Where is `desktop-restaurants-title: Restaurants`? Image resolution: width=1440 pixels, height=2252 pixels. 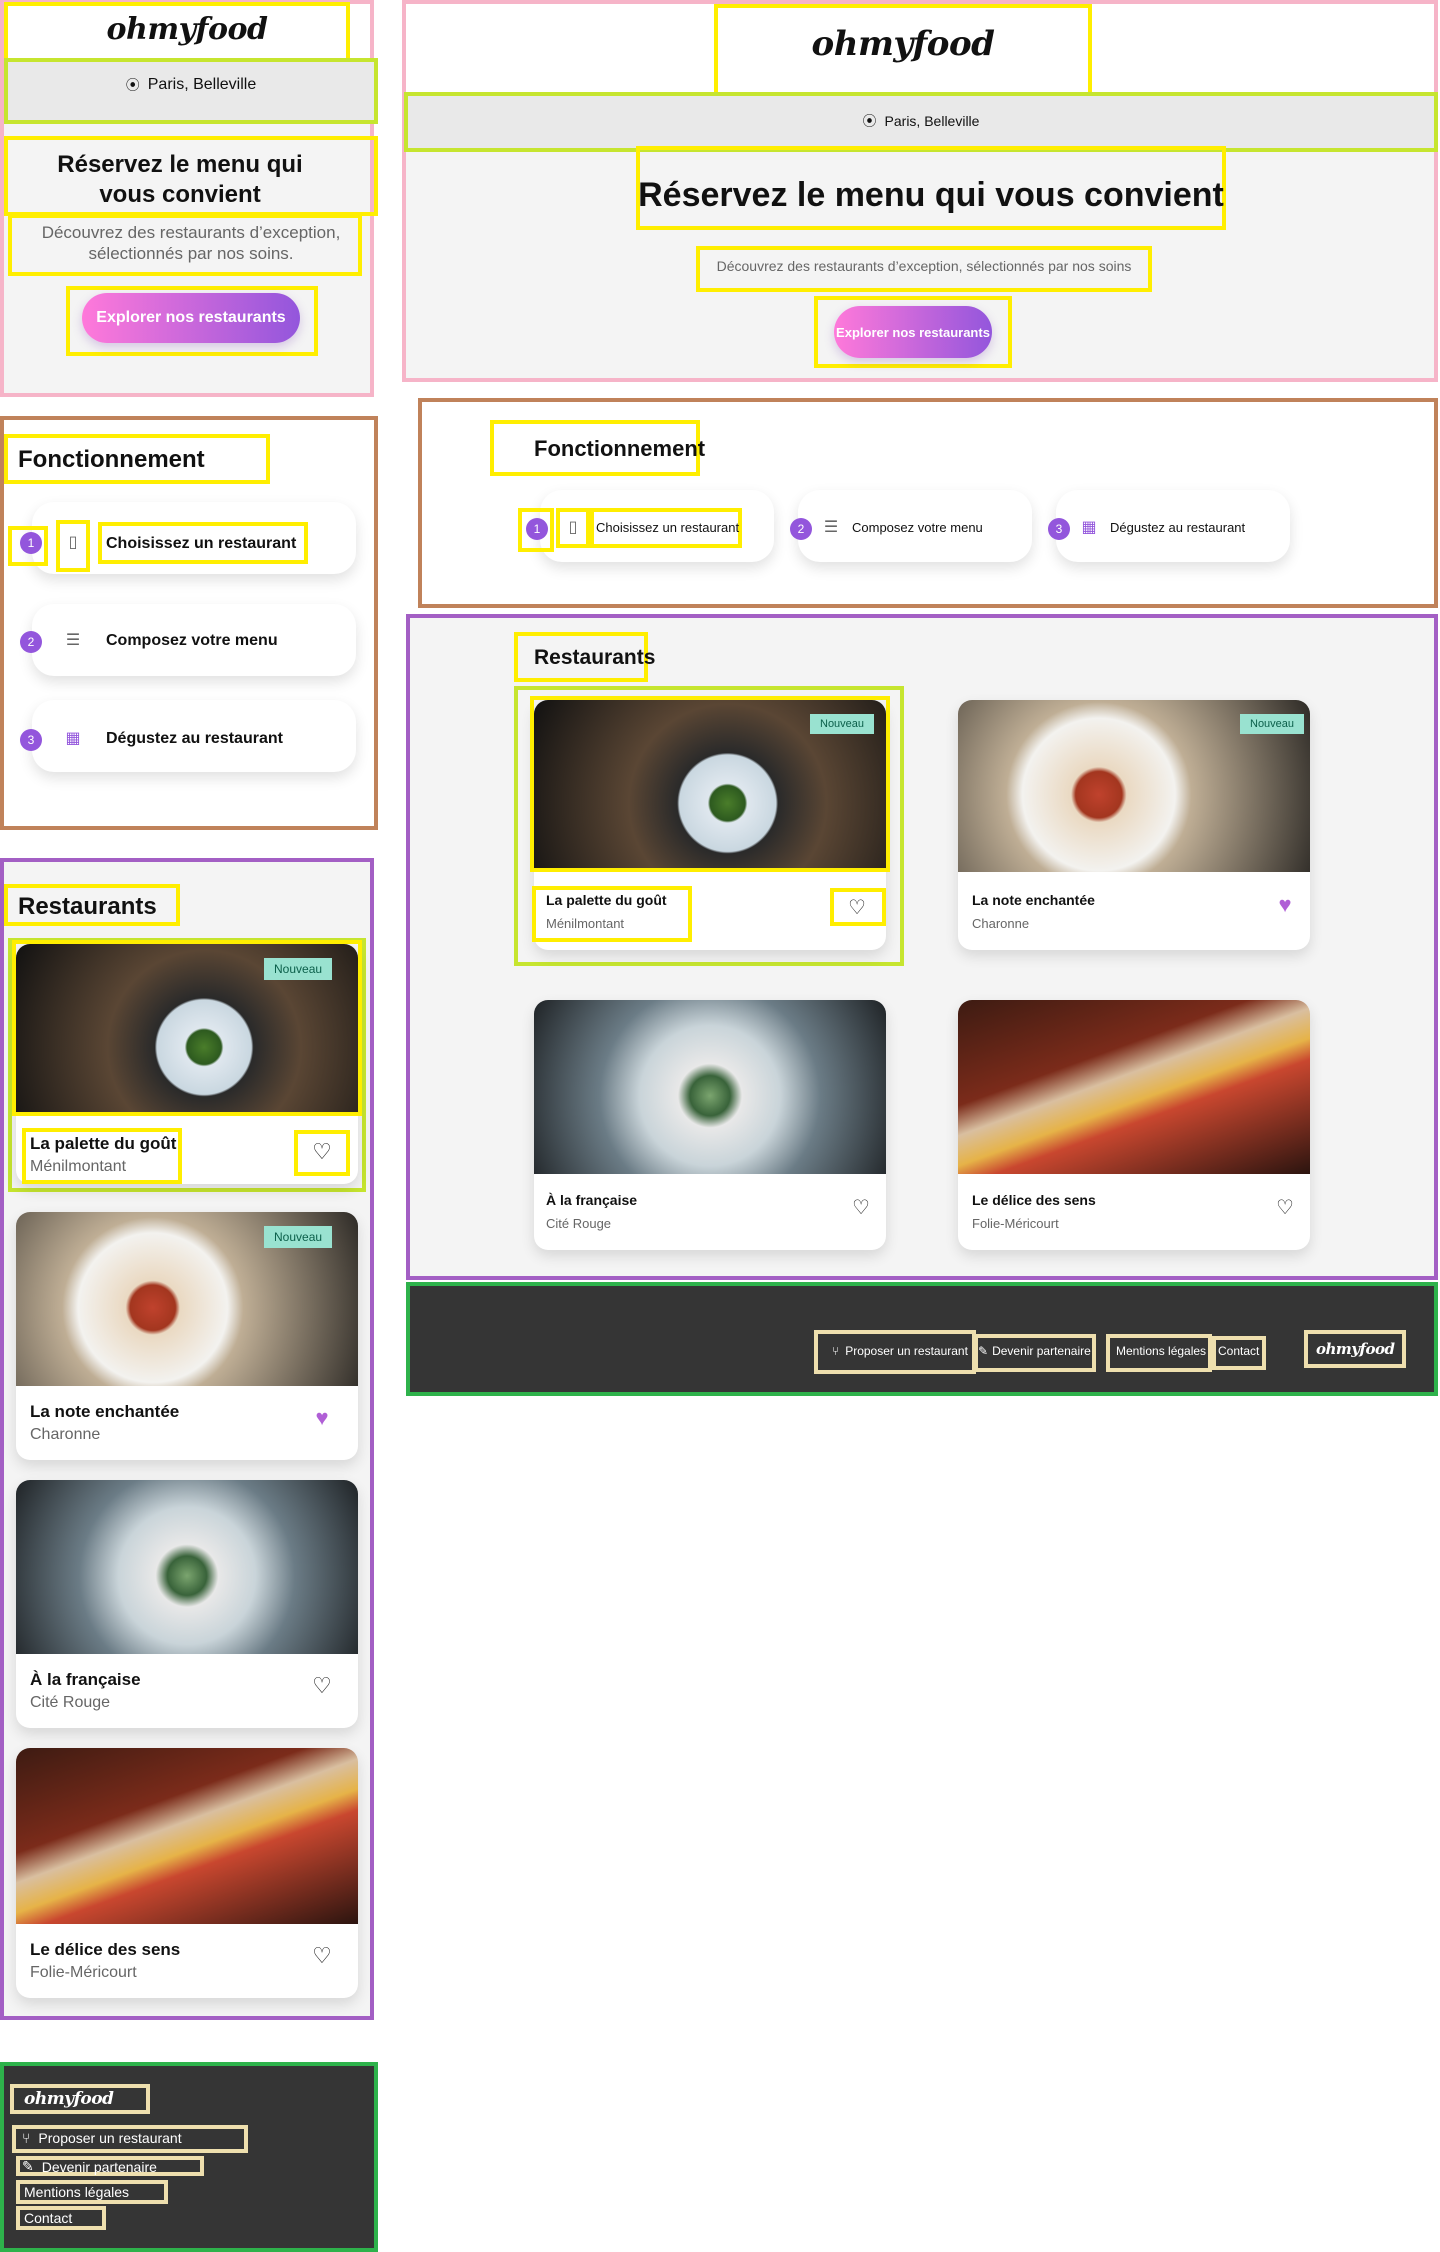
desktop-restaurants-title: Restaurants is located at coordinates (595, 657).